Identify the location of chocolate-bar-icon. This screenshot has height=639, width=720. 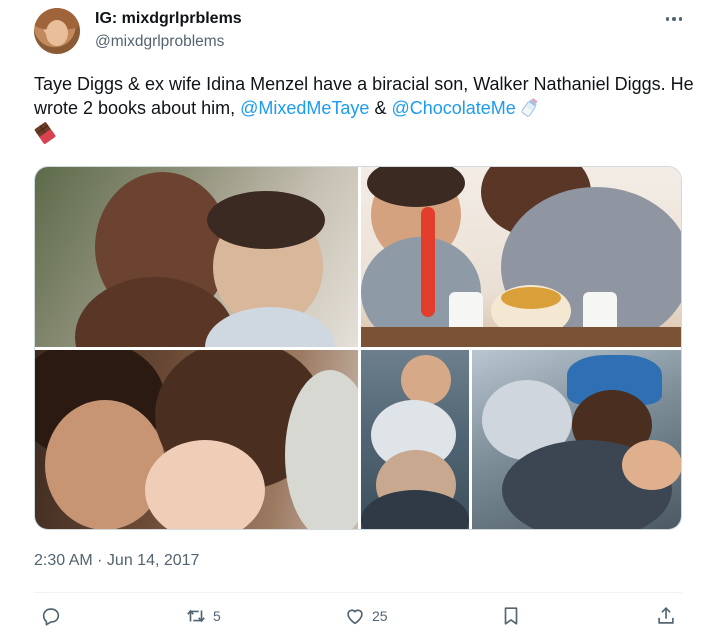
(45, 133).